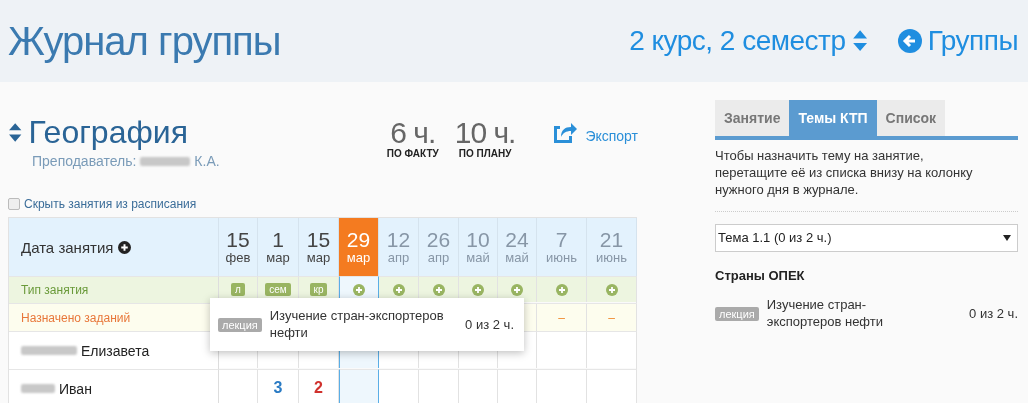  What do you see at coordinates (760, 275) in the screenshot?
I see `section-title: Страны ОПЕК` at bounding box center [760, 275].